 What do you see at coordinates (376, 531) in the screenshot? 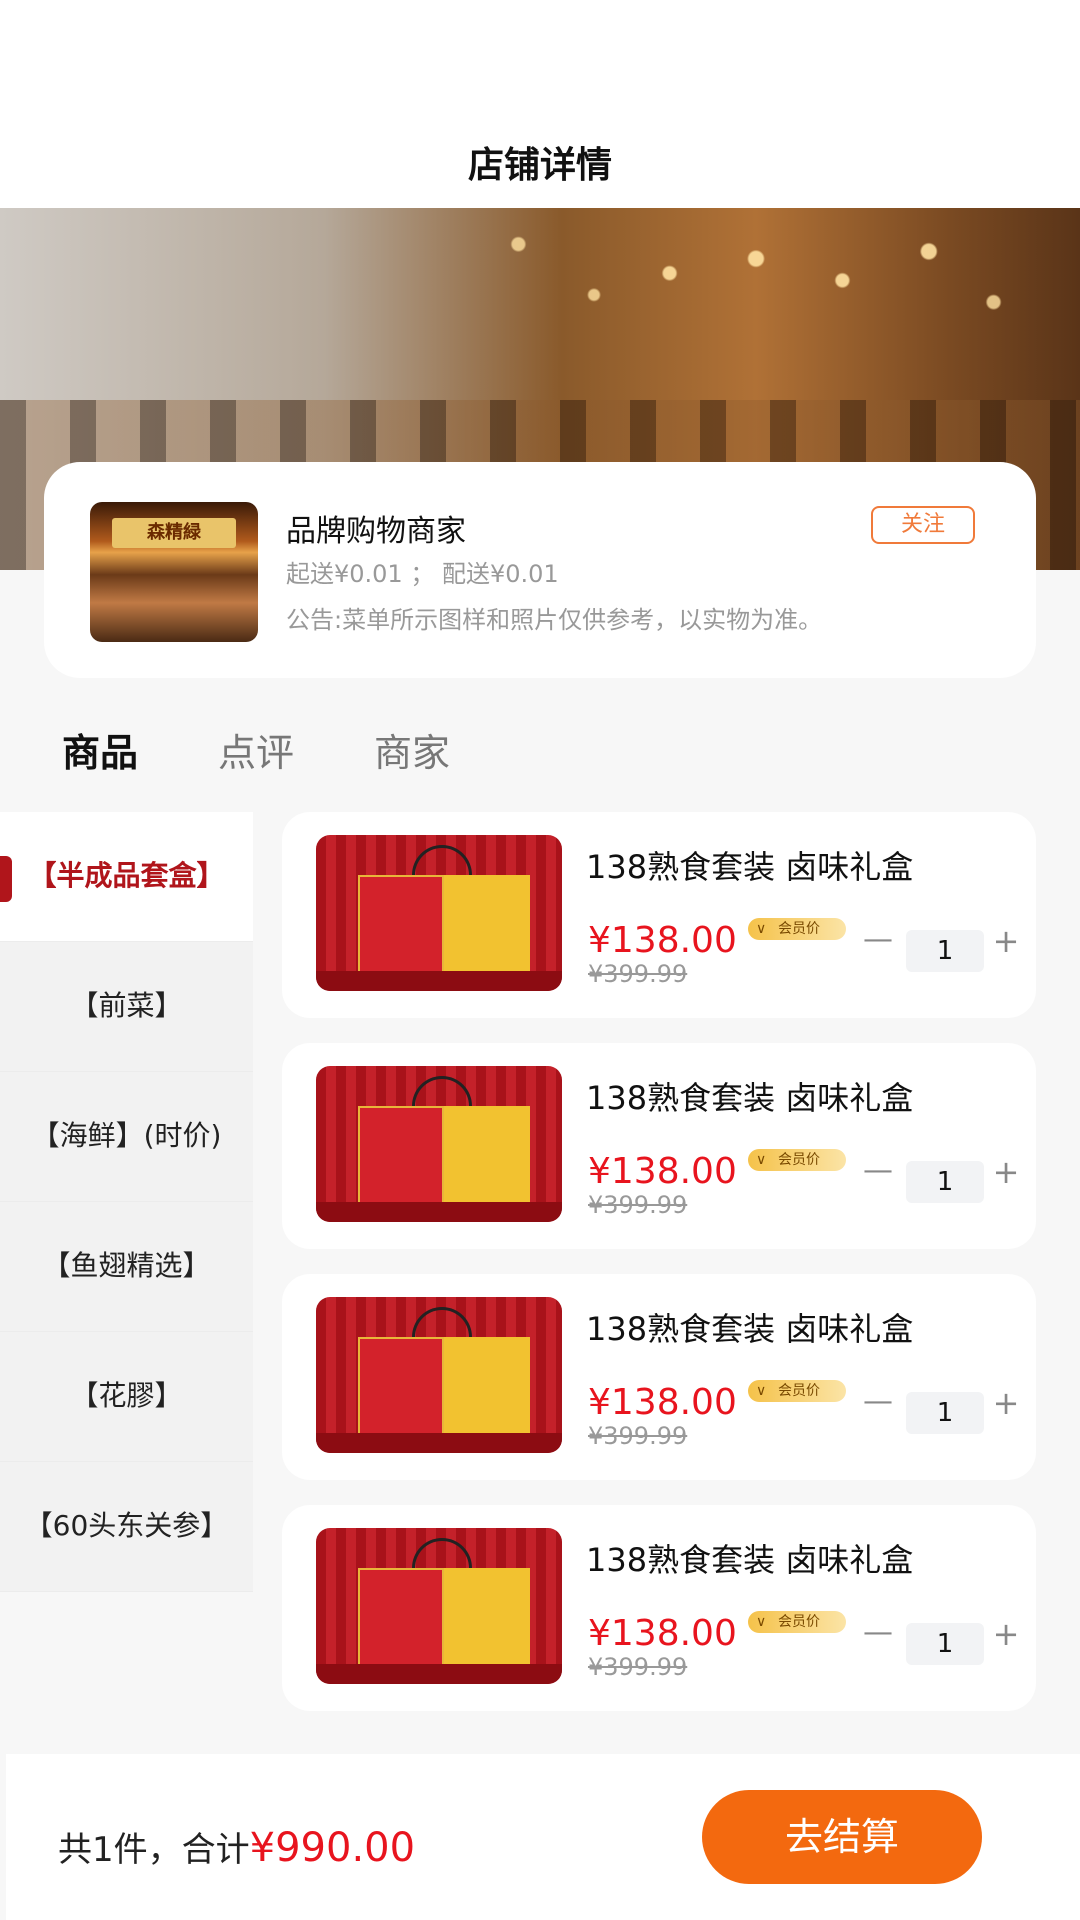
I see `store-name: 品牌购物商家` at bounding box center [376, 531].